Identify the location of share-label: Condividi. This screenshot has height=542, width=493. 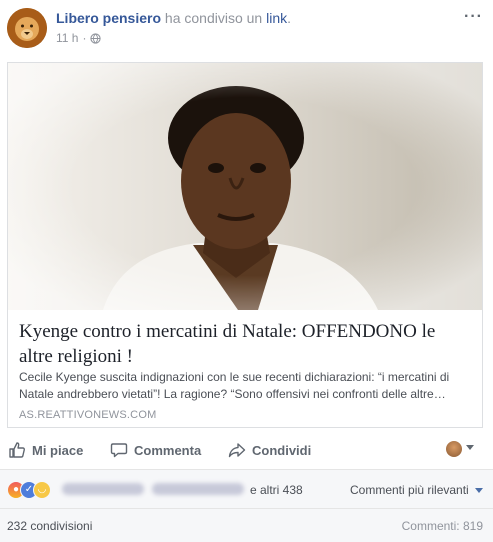
(282, 450).